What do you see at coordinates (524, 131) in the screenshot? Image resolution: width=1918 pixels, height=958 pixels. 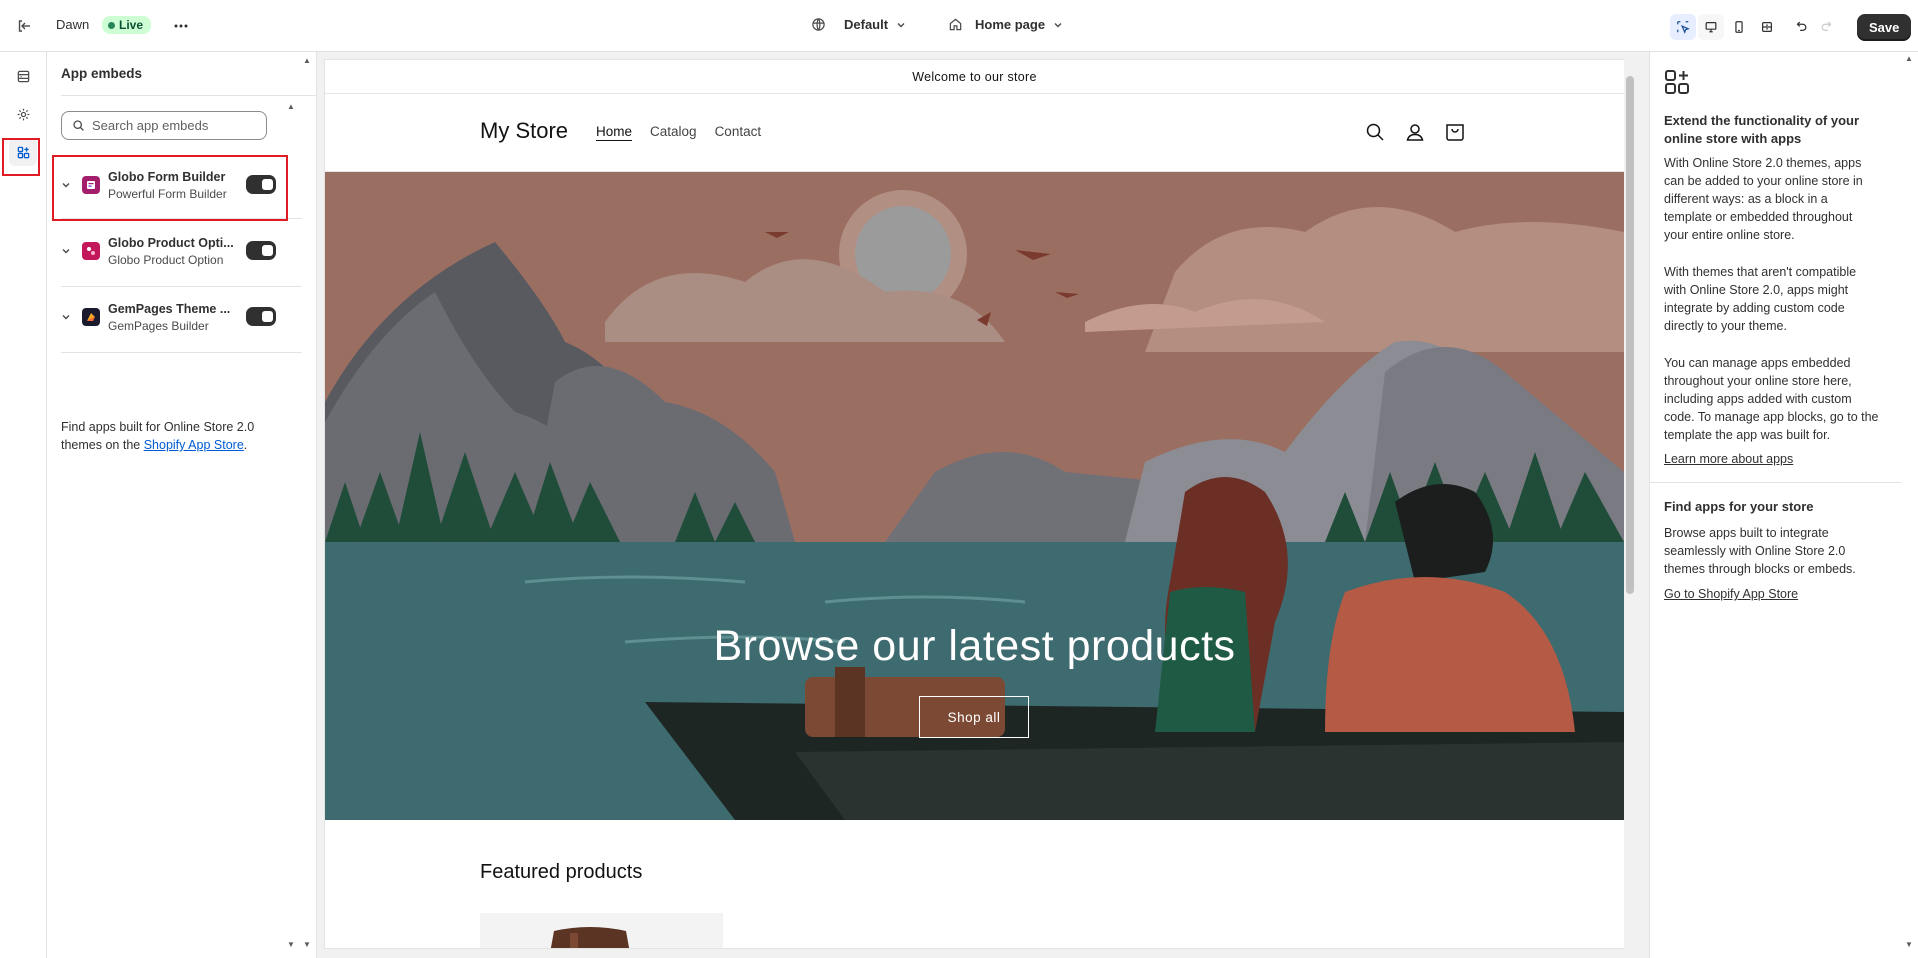 I see `store-logo: My Store` at bounding box center [524, 131].